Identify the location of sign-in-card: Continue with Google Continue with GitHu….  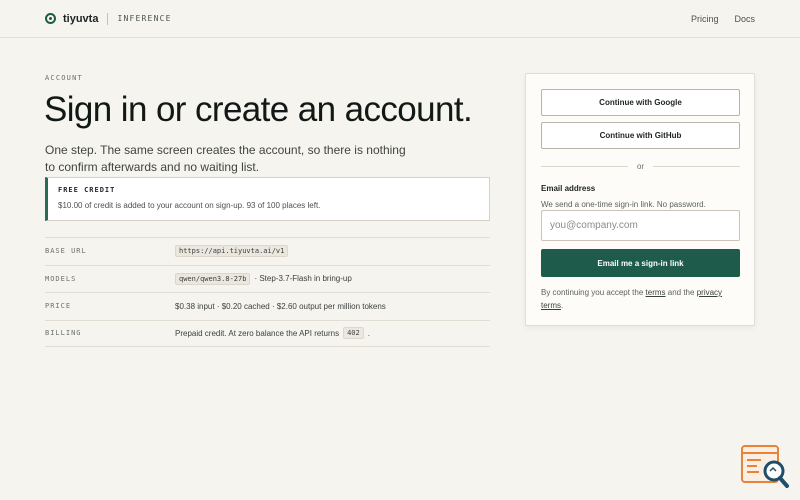
(640, 199).